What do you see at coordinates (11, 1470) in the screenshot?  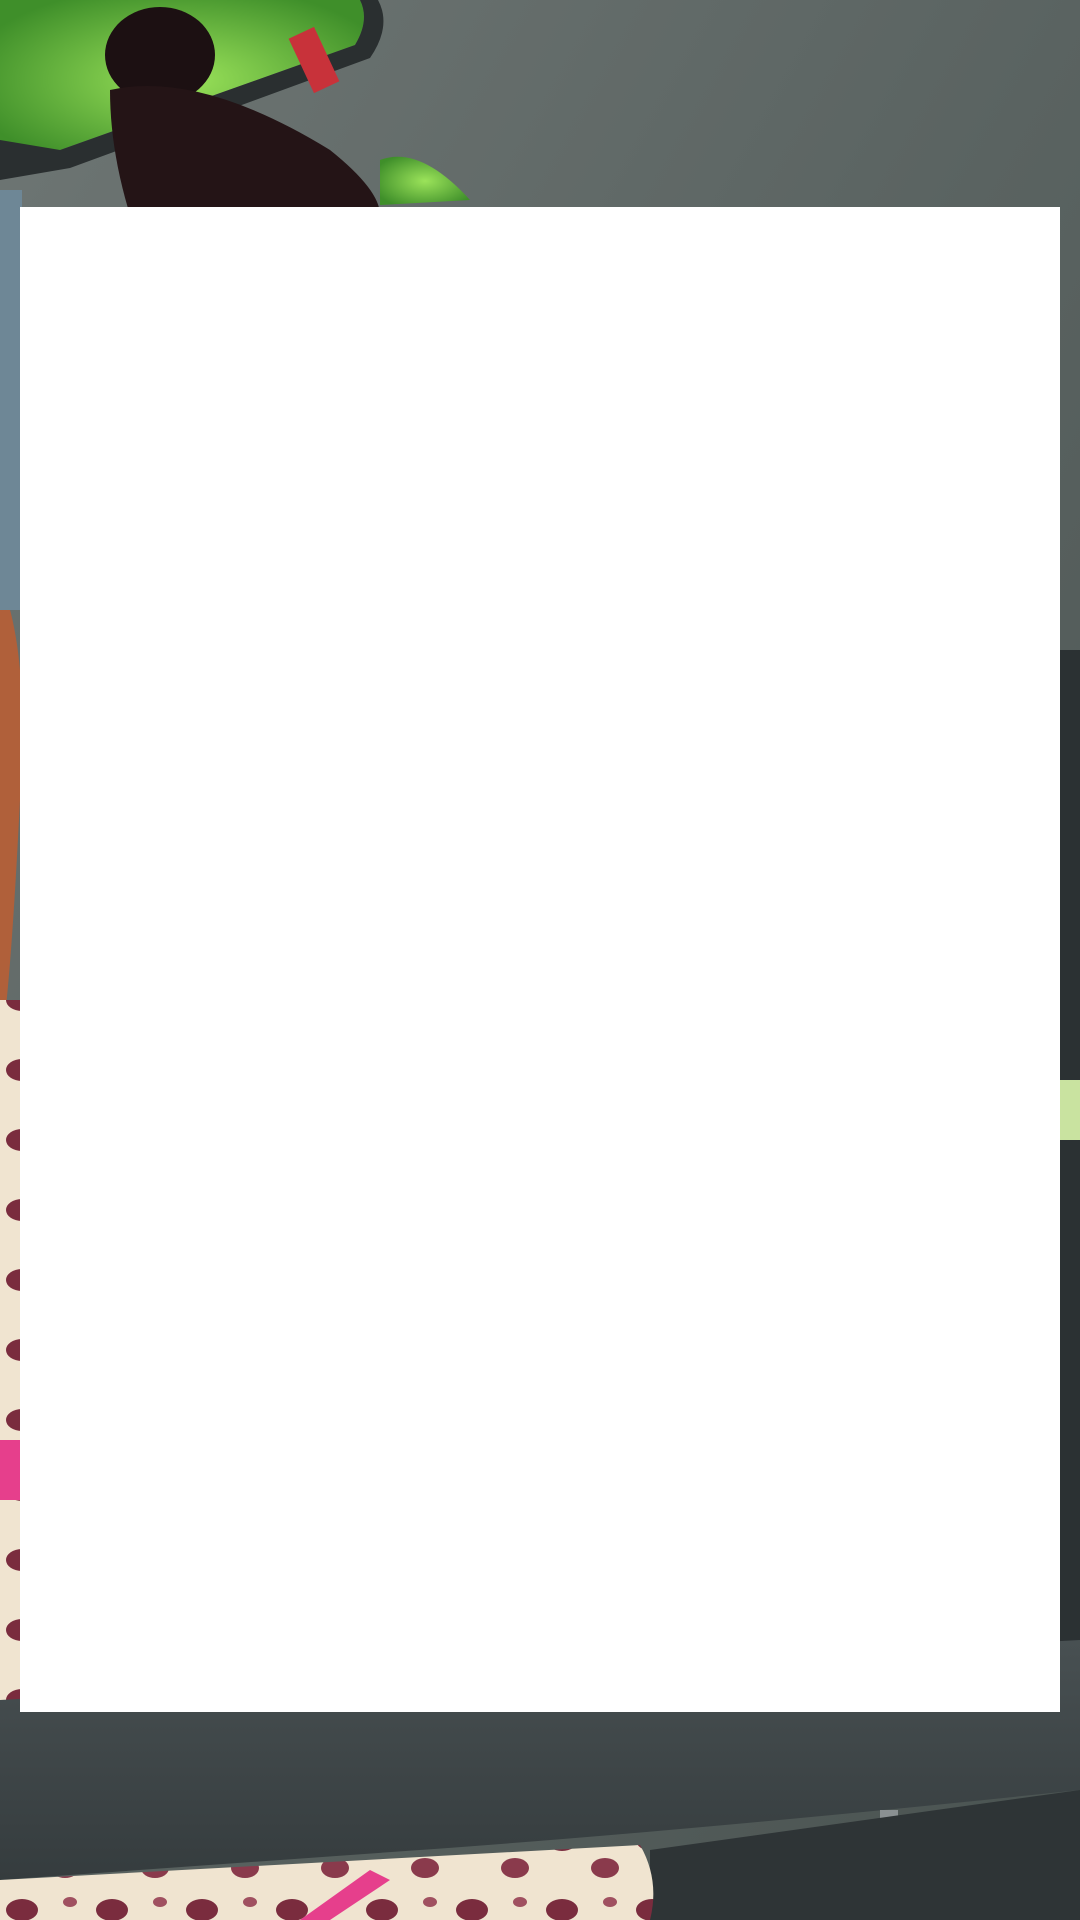 I see `strap-pink-left` at bounding box center [11, 1470].